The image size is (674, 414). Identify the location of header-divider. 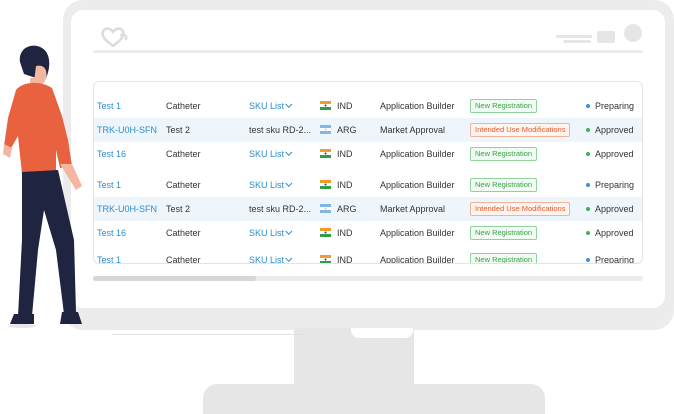
(368, 51).